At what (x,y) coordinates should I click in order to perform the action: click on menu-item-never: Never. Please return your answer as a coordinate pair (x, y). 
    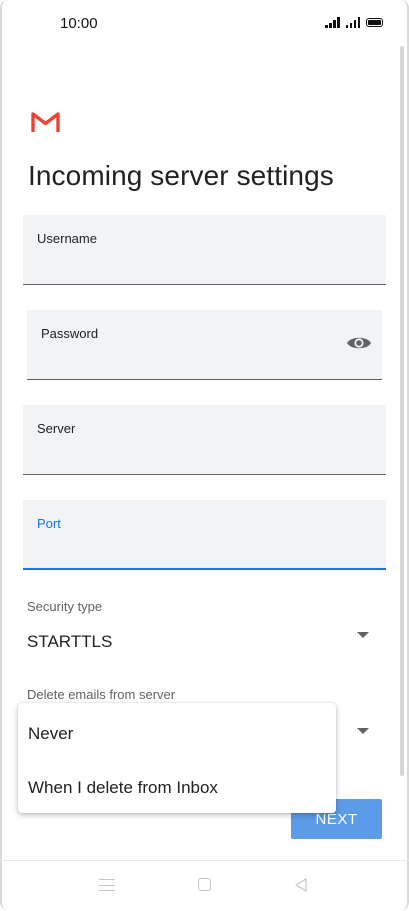
    Looking at the image, I should click on (177, 734).